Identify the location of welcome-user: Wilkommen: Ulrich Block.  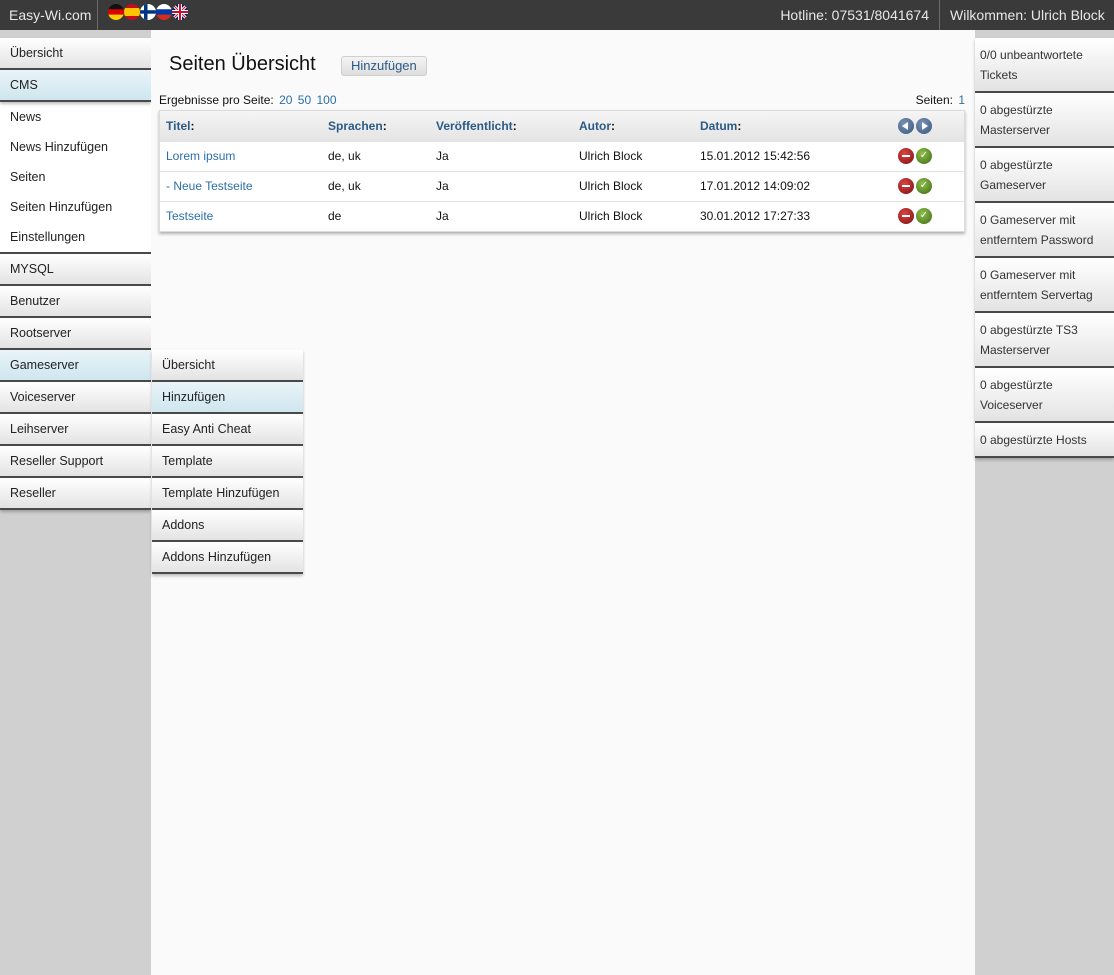
(1026, 15).